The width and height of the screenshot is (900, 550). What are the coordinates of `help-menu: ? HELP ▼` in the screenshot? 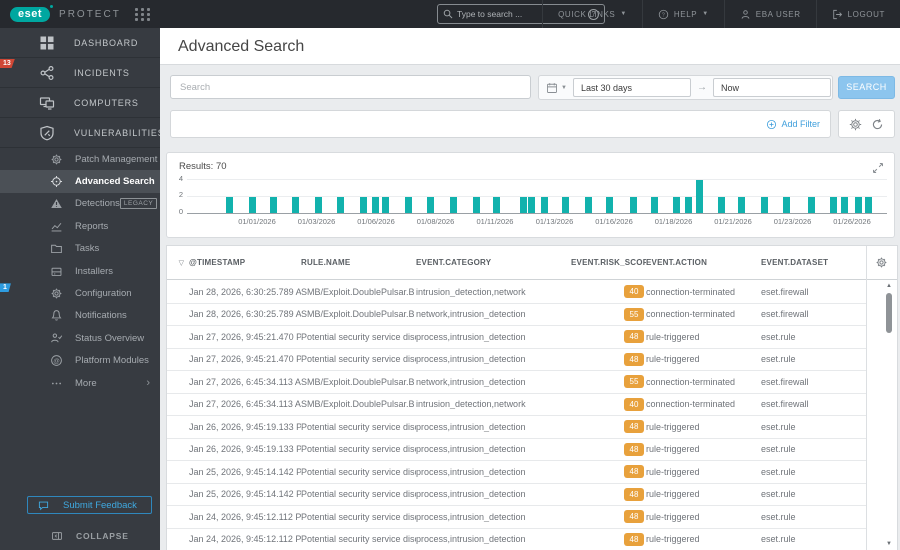 It's located at (682, 14).